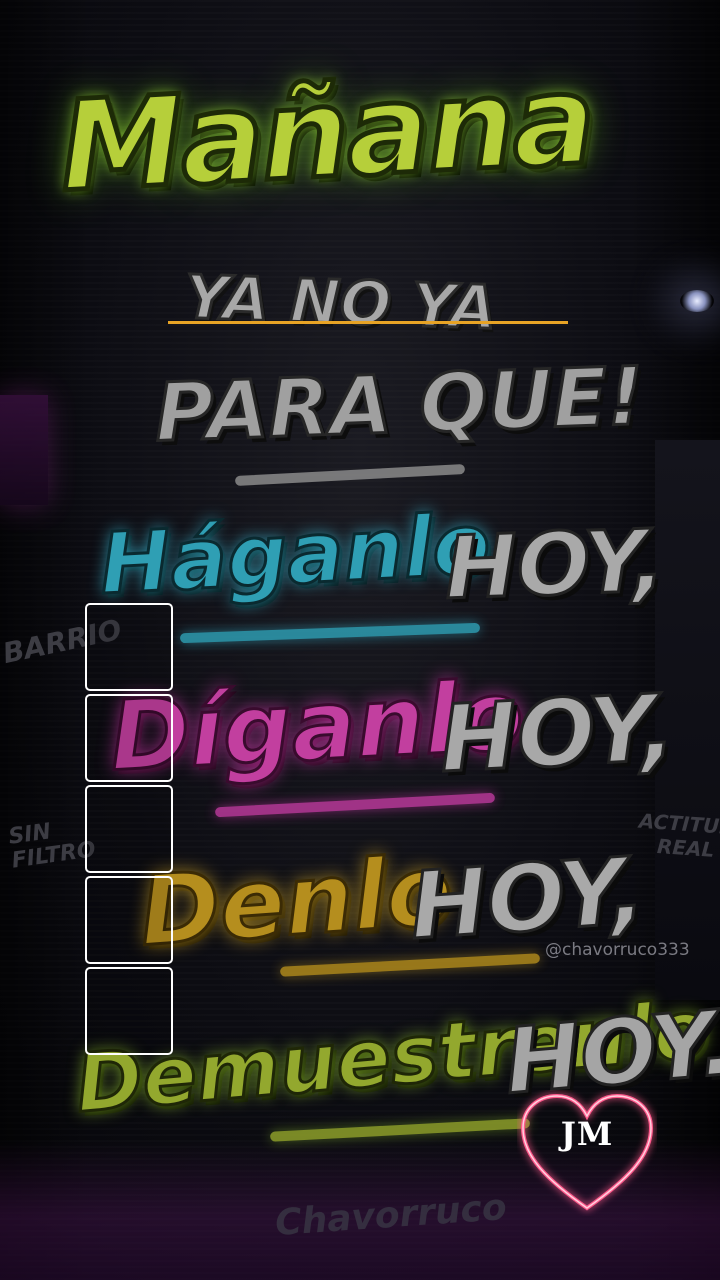 This screenshot has width=720, height=1280. What do you see at coordinates (295, 553) in the screenshot?
I see `graffiti-haganlo: Háganlo` at bounding box center [295, 553].